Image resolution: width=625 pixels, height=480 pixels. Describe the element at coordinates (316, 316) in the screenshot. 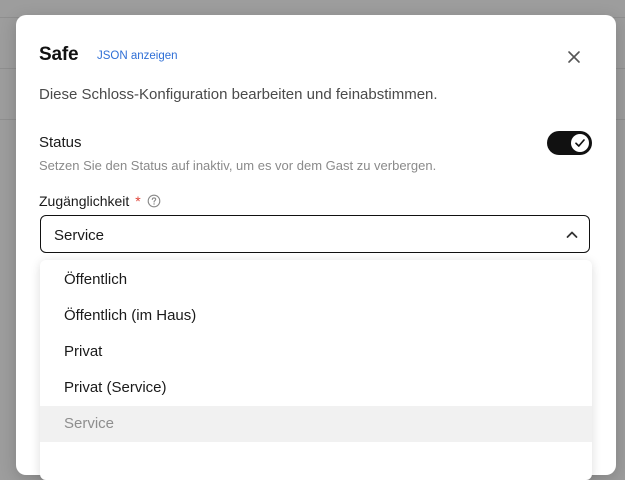

I see `option-oeffentlich-im-haus: Öffentlich (im Haus)` at that location.